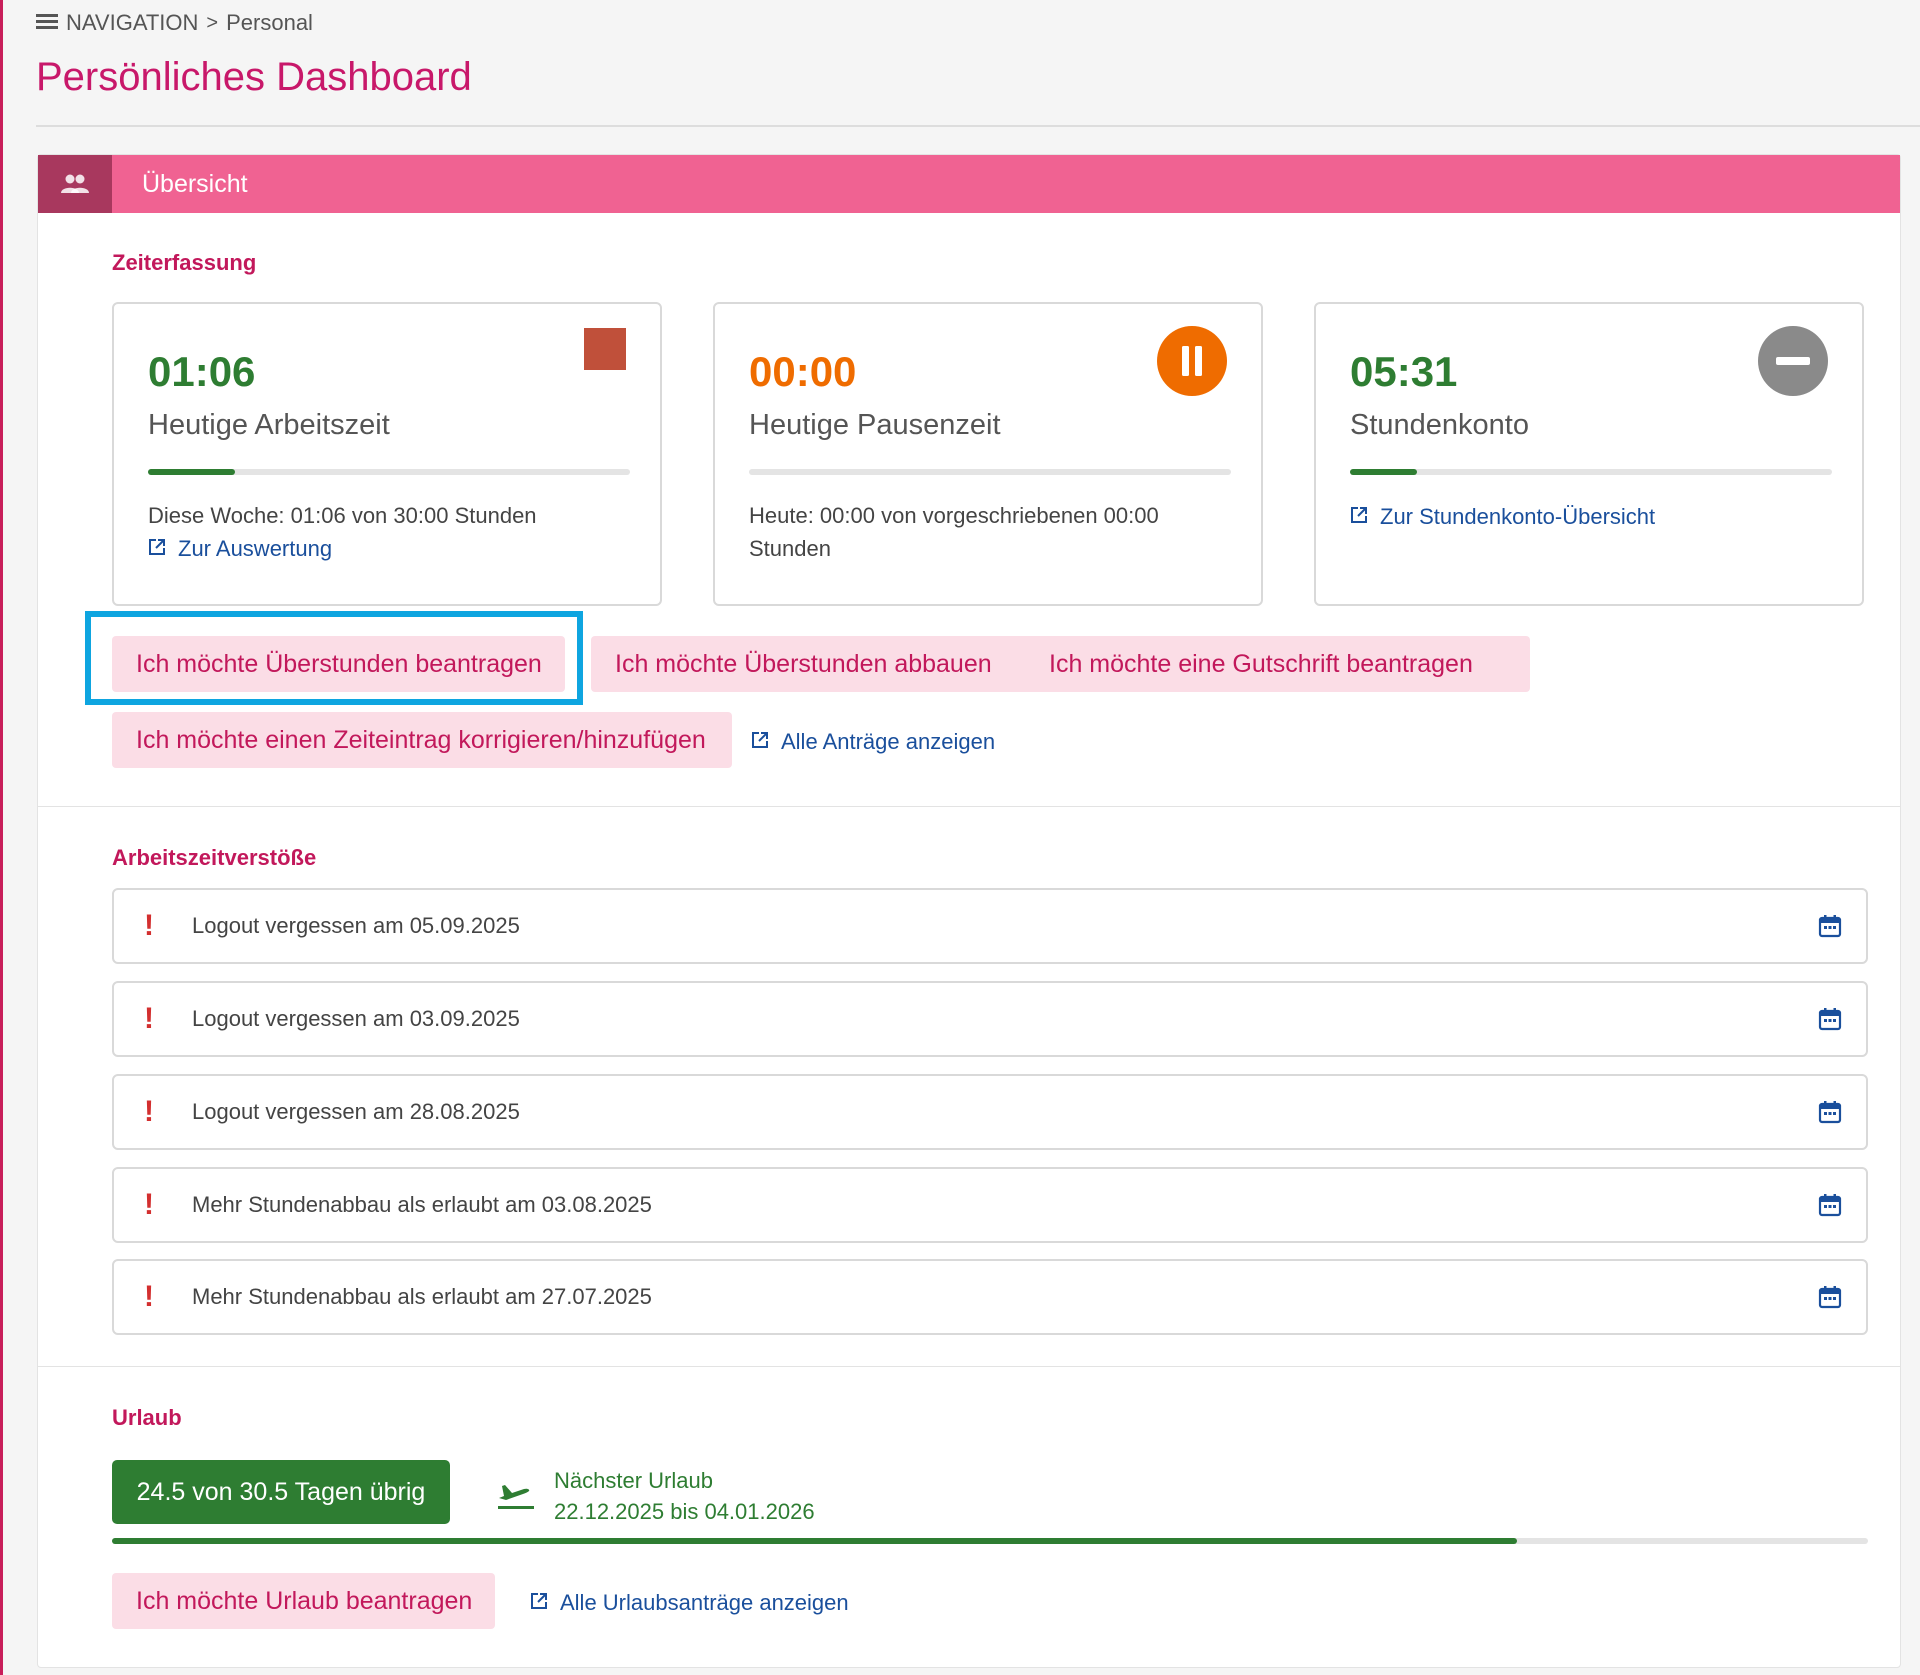  Describe the element at coordinates (202, 371) in the screenshot. I see `work-time-value: 01:06` at that location.